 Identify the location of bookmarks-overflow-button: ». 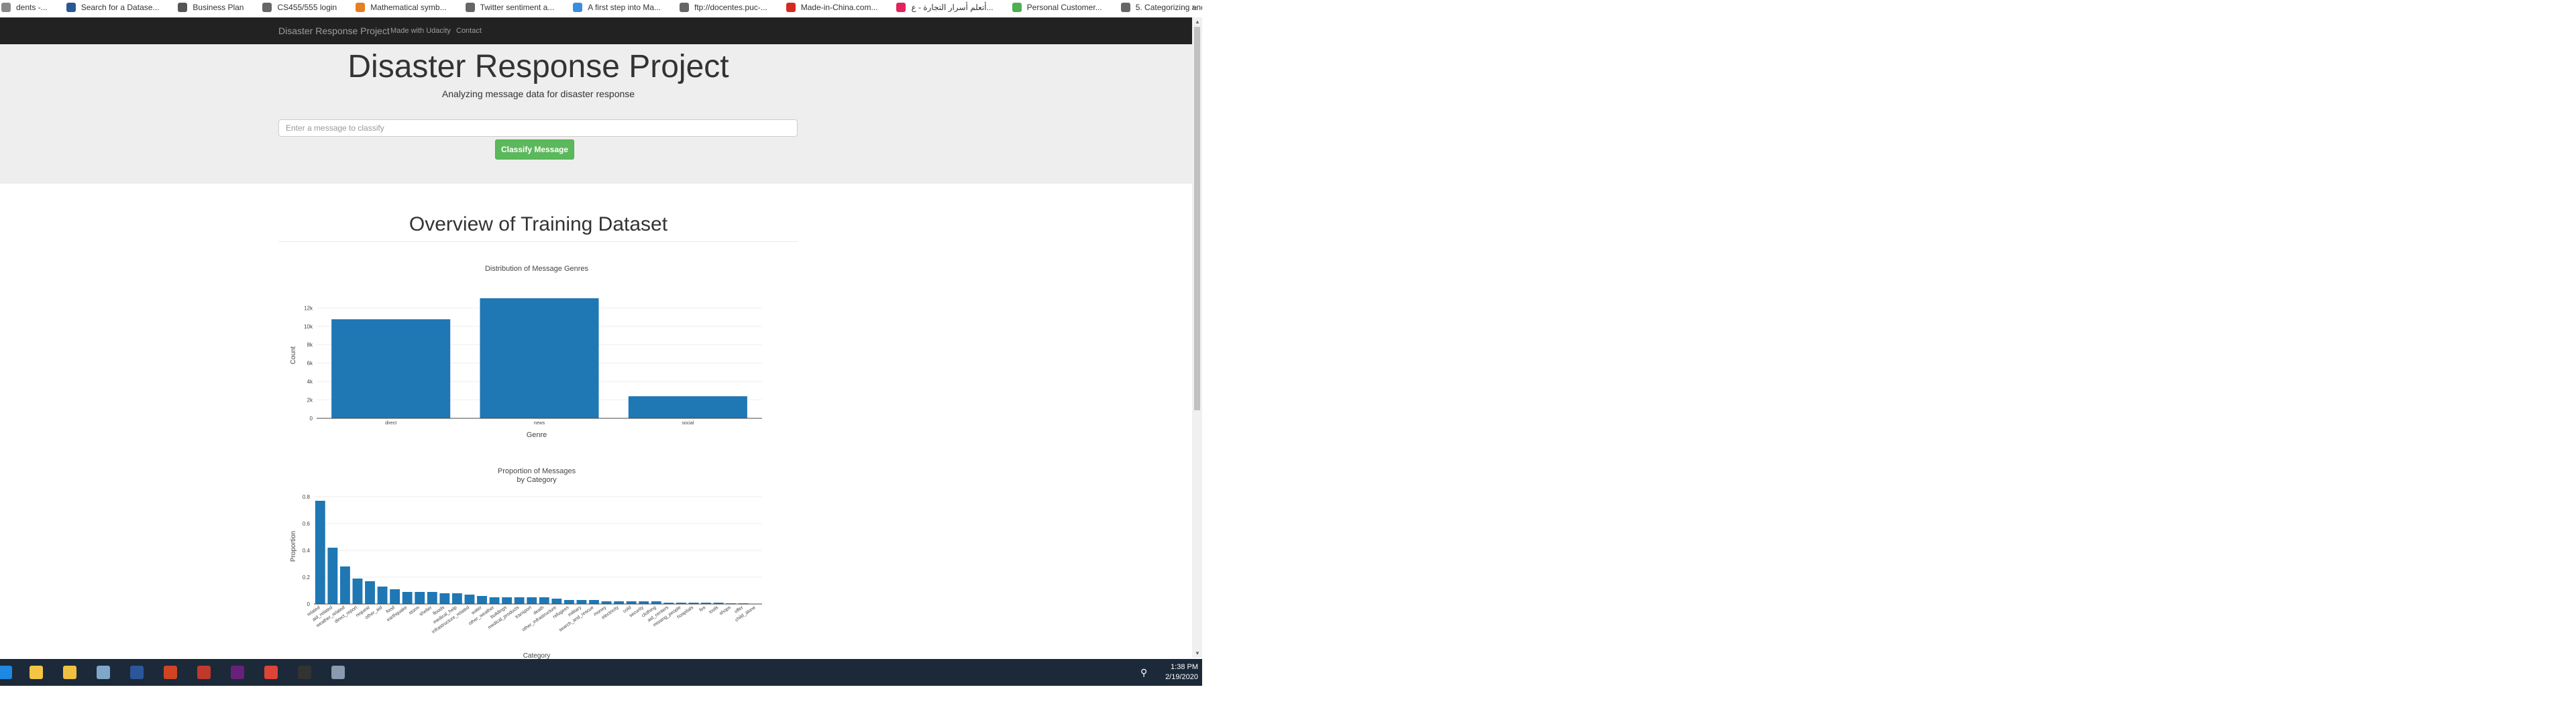
(1194, 6).